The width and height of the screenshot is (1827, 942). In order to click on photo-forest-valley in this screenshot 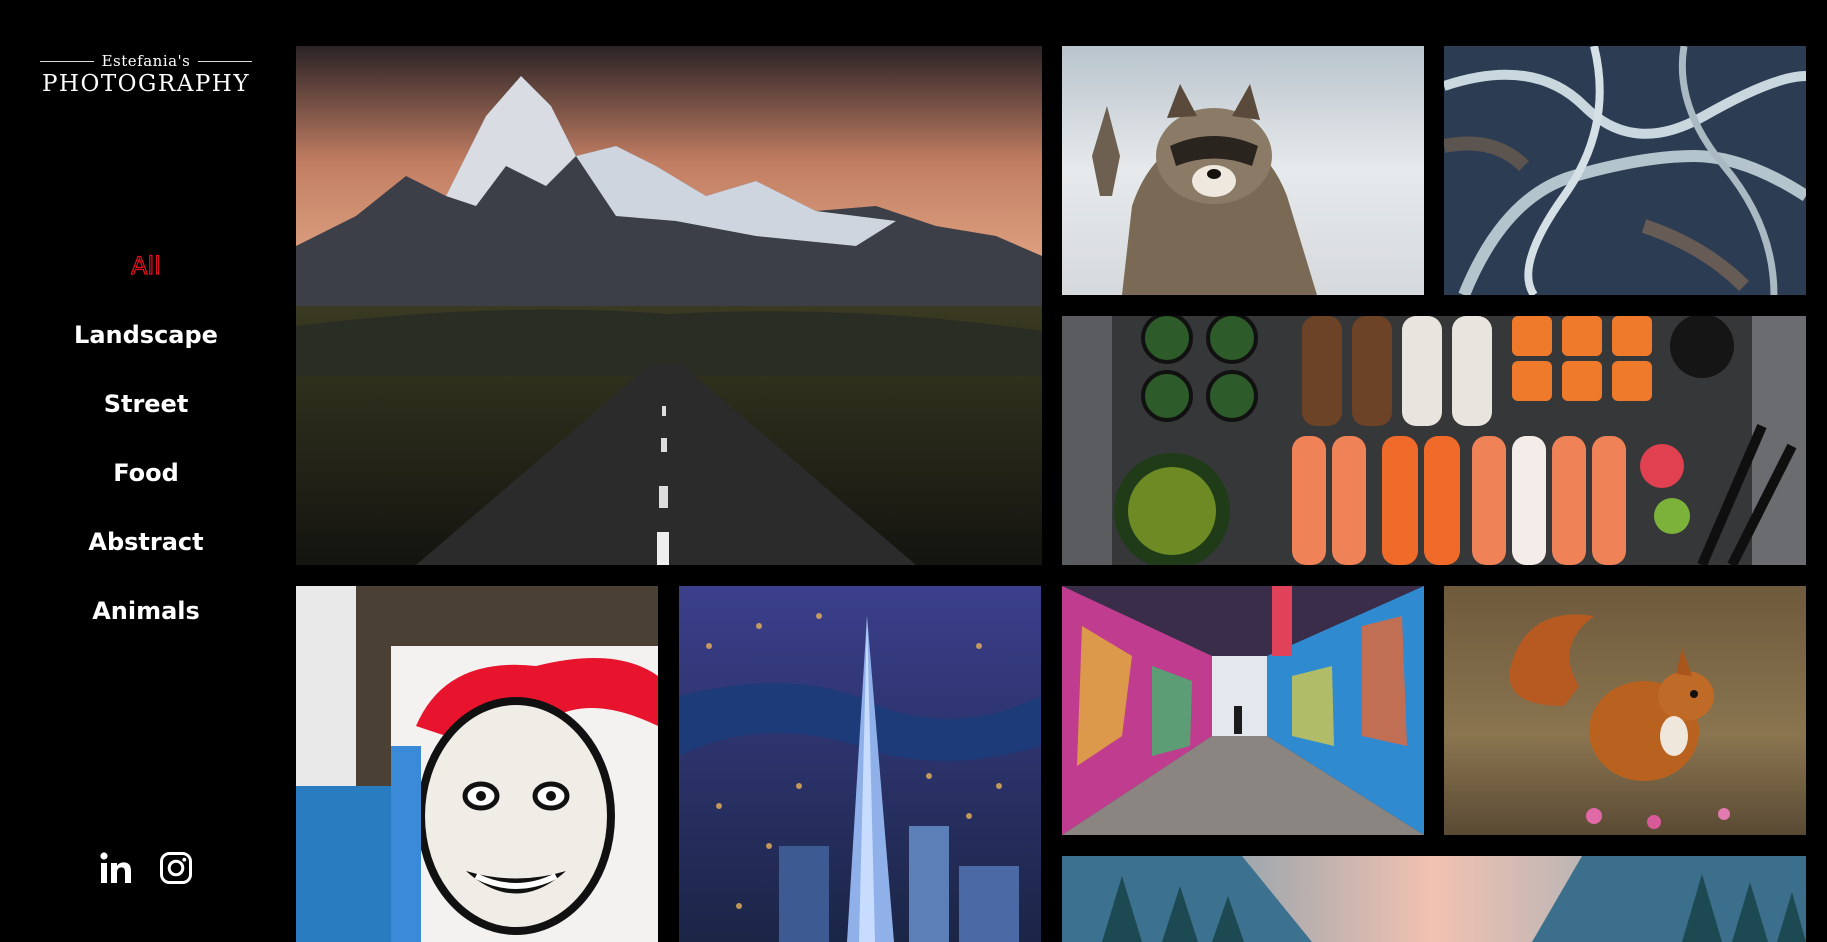, I will do `click(1434, 899)`.